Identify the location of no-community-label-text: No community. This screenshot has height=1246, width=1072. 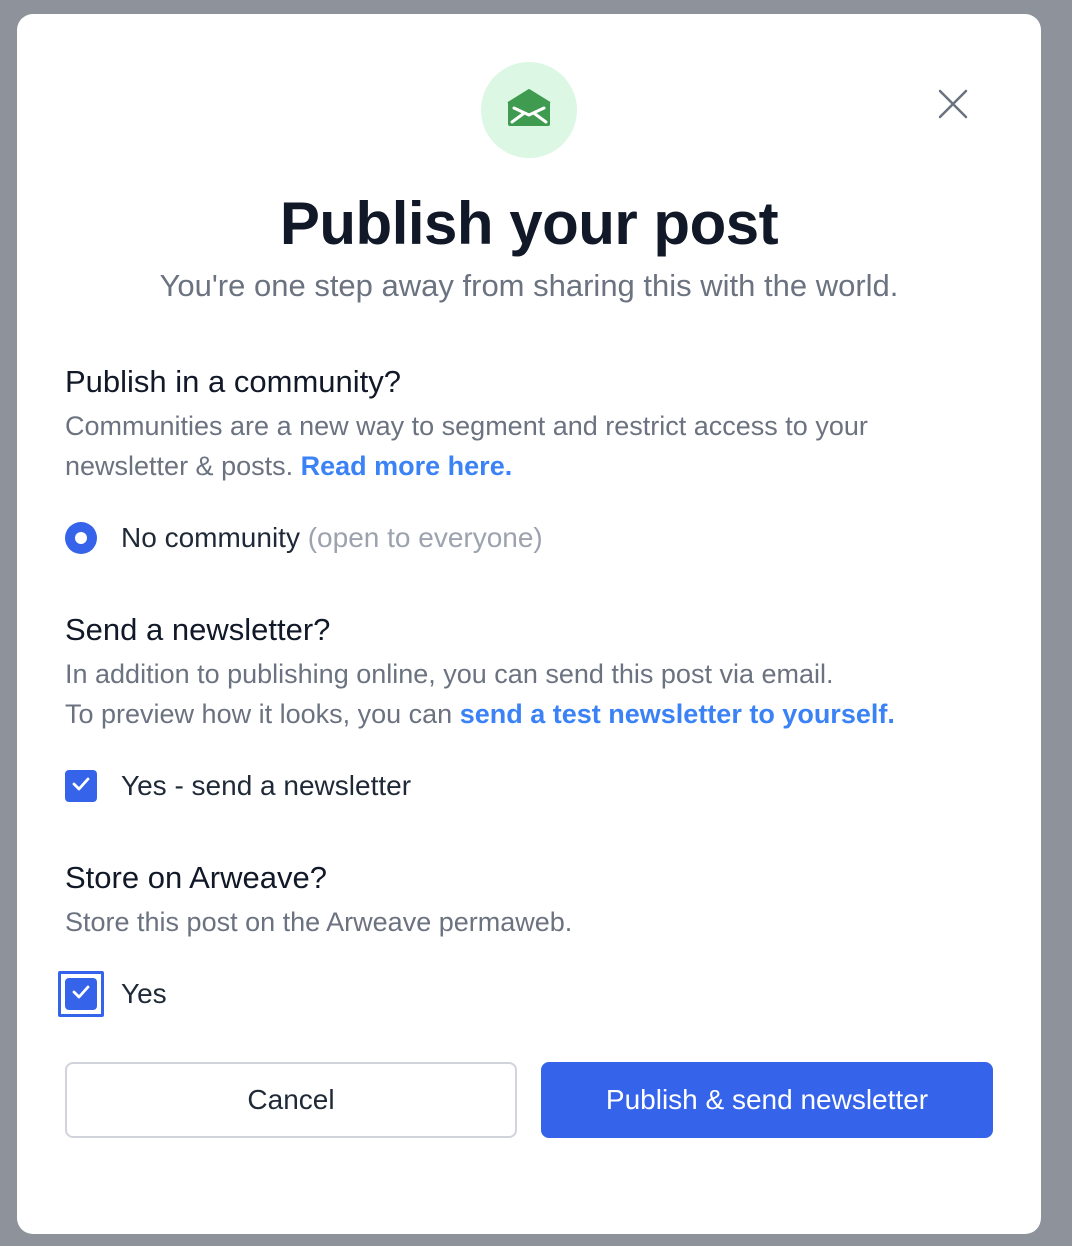
(210, 537).